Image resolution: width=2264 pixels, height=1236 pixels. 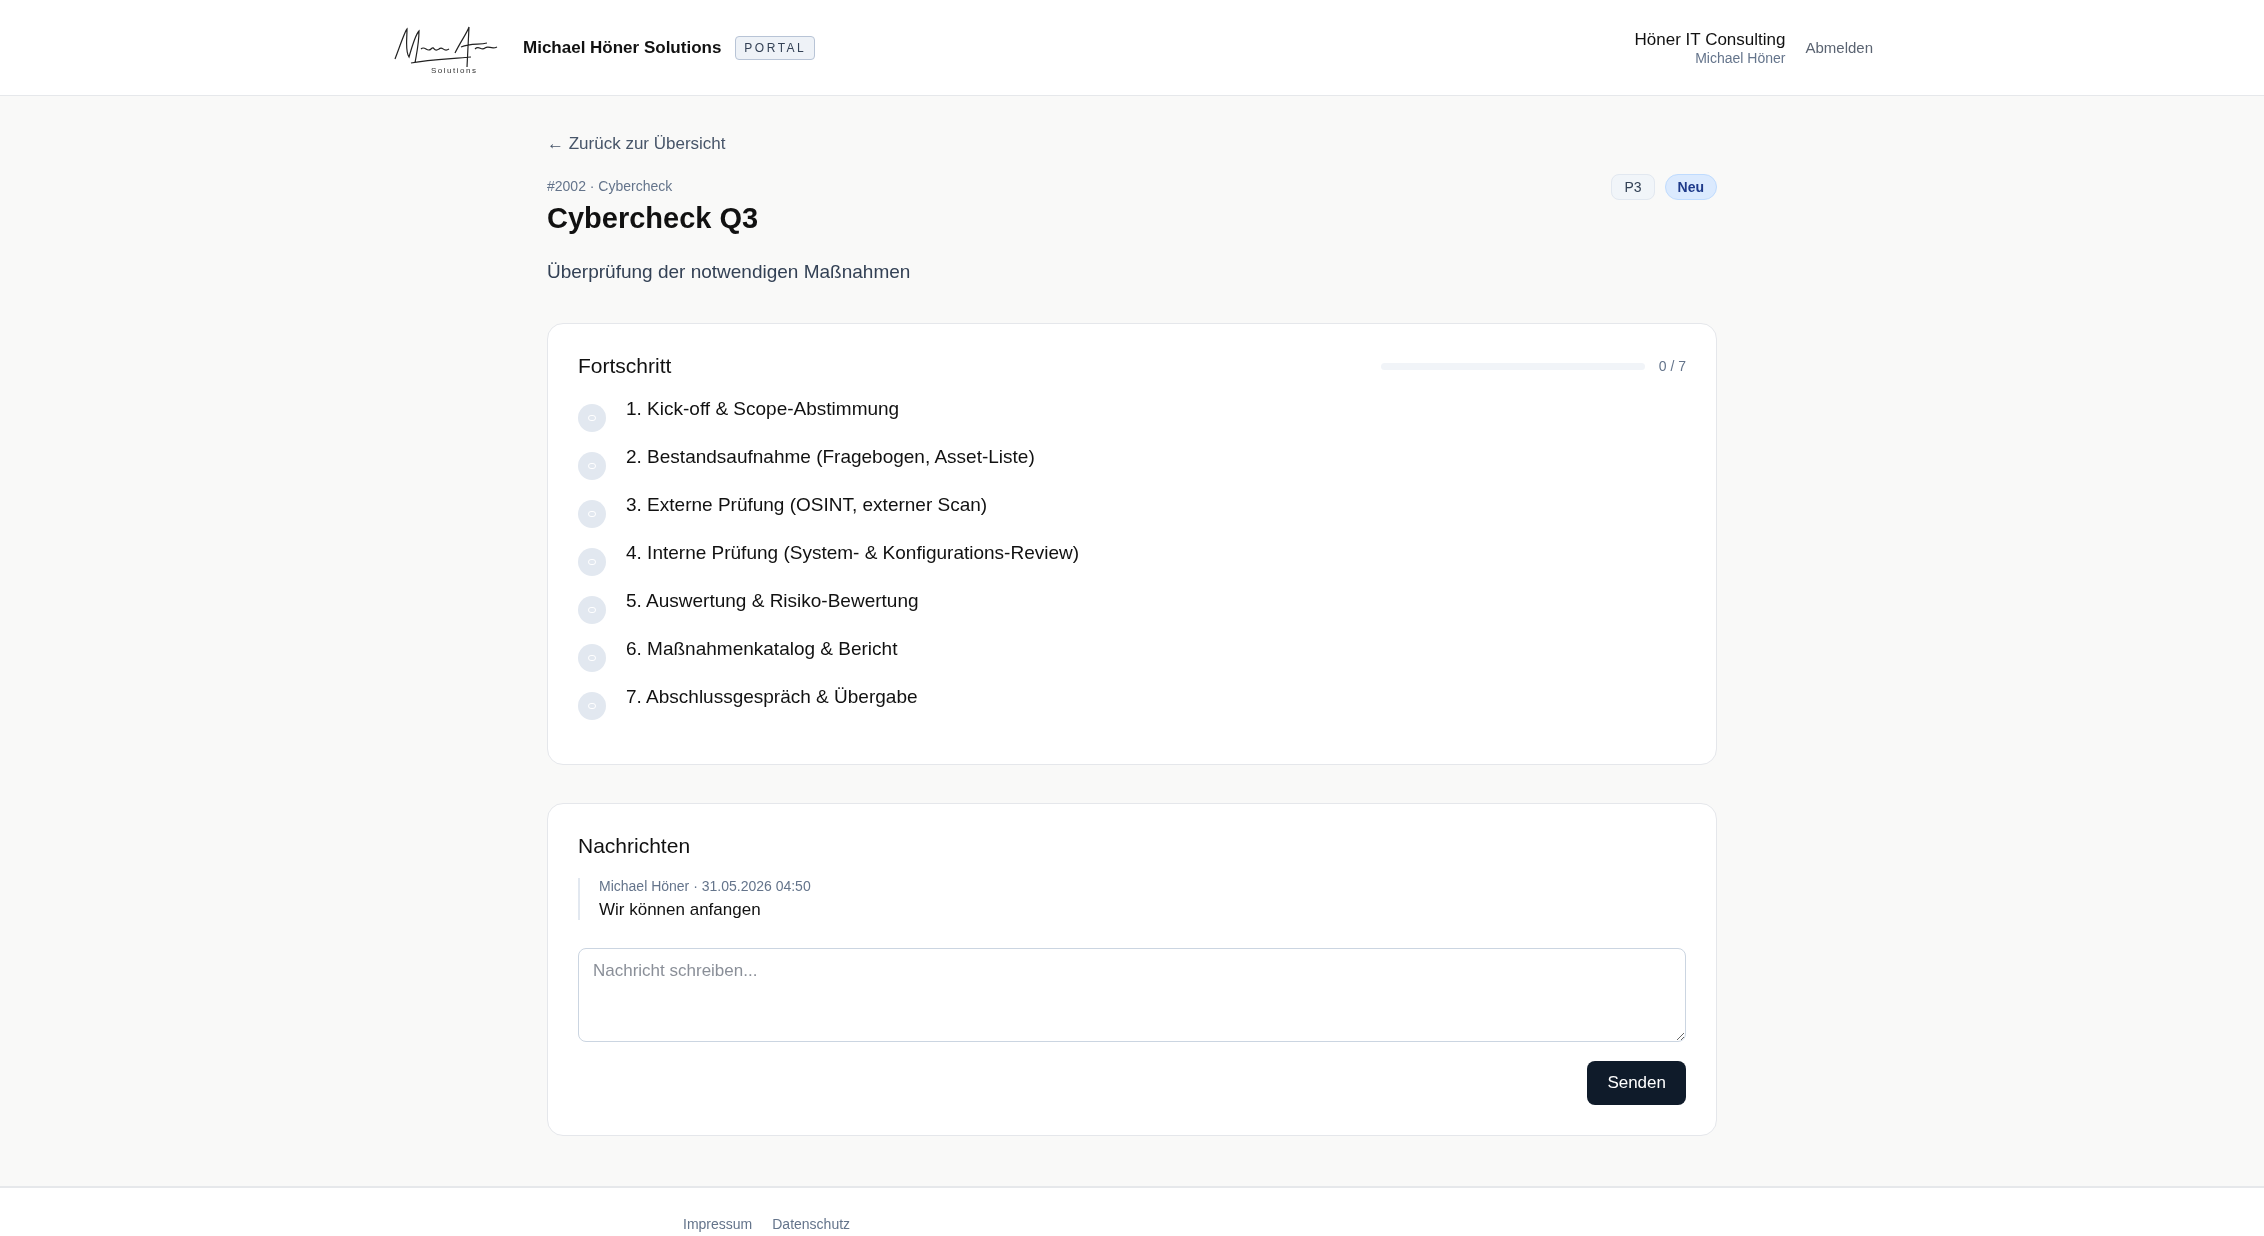 What do you see at coordinates (811, 1224) in the screenshot?
I see `footer-link: Datenschutz` at bounding box center [811, 1224].